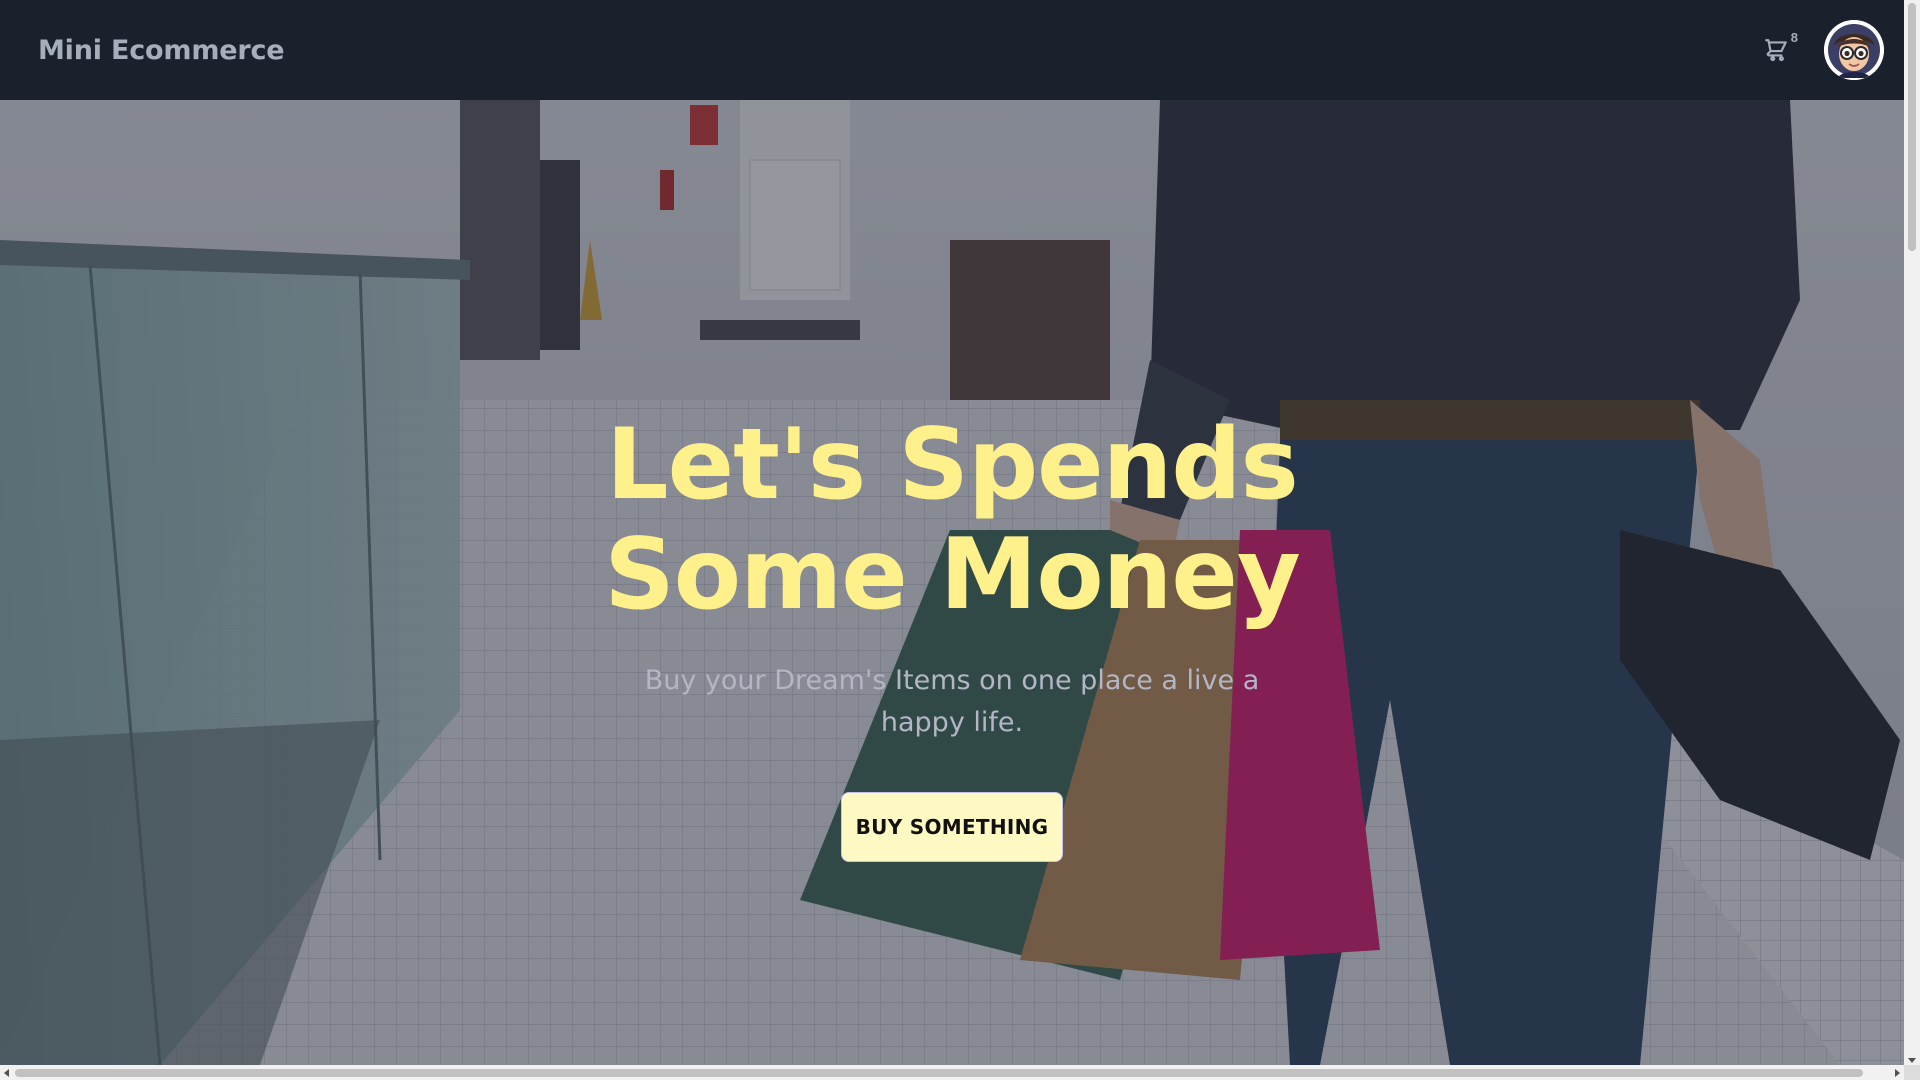 This screenshot has width=1920, height=1080. I want to click on scroll-right-arrow-icon, so click(1897, 1073).